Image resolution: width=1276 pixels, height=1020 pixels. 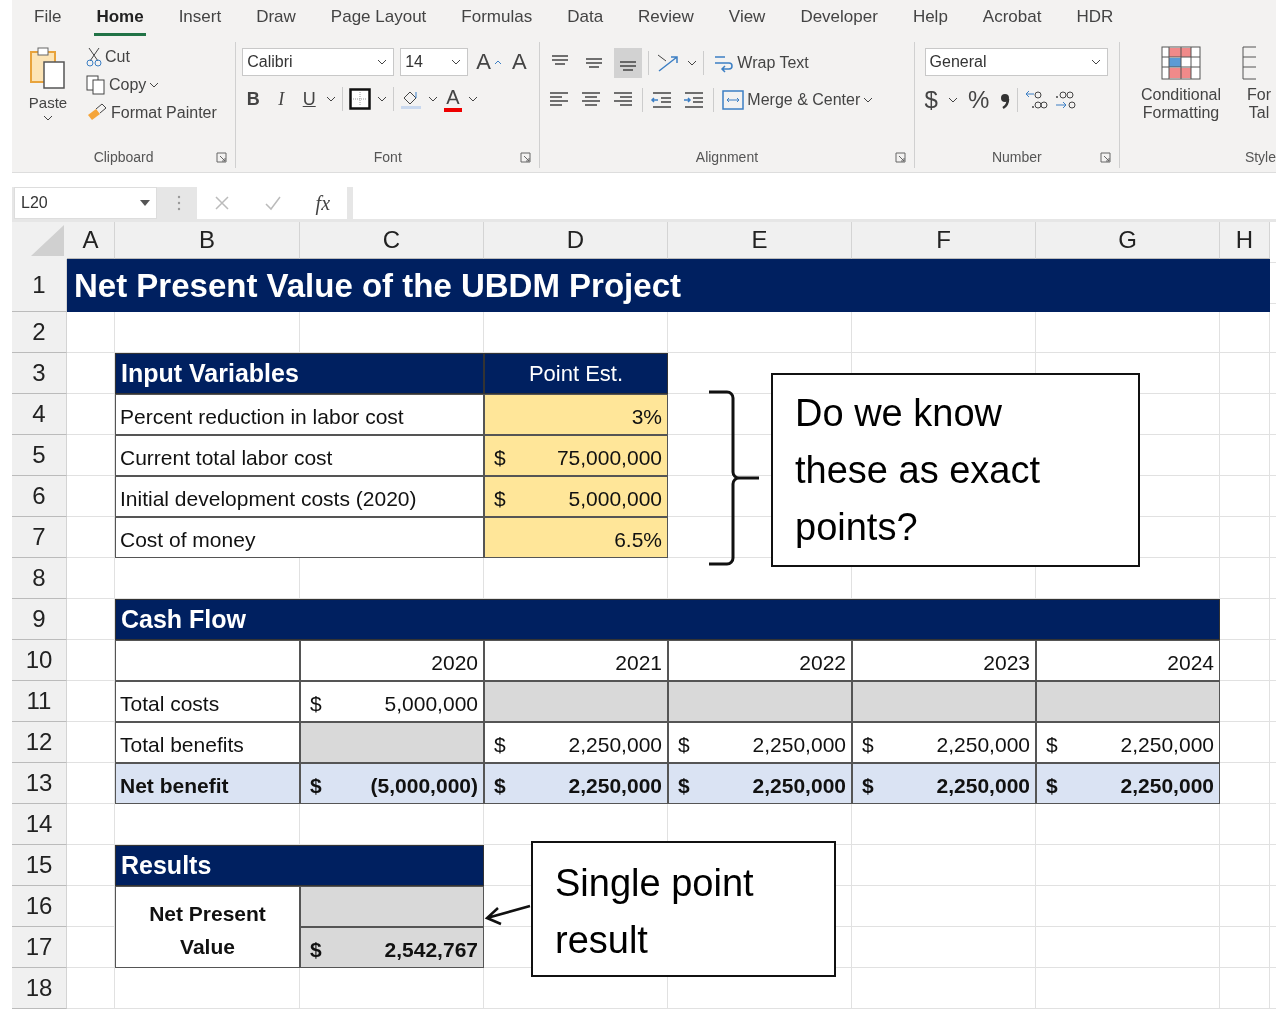 I want to click on row-header: 4, so click(x=39, y=414).